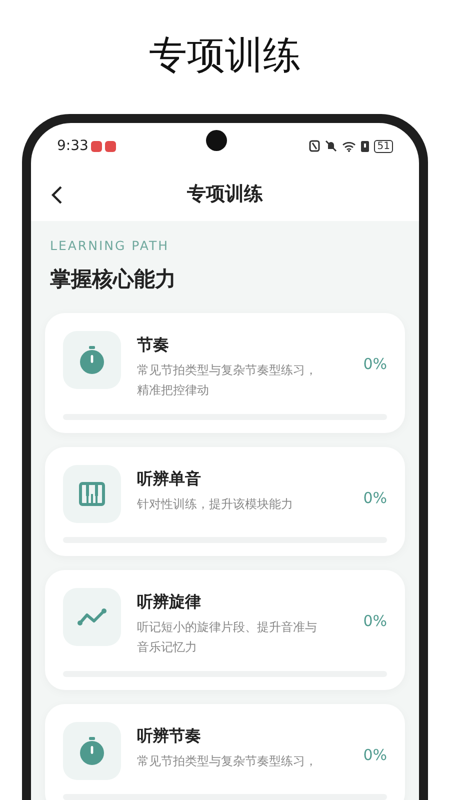 Image resolution: width=450 pixels, height=800 pixels. What do you see at coordinates (113, 279) in the screenshot?
I see `section-title: 掌握核心能力` at bounding box center [113, 279].